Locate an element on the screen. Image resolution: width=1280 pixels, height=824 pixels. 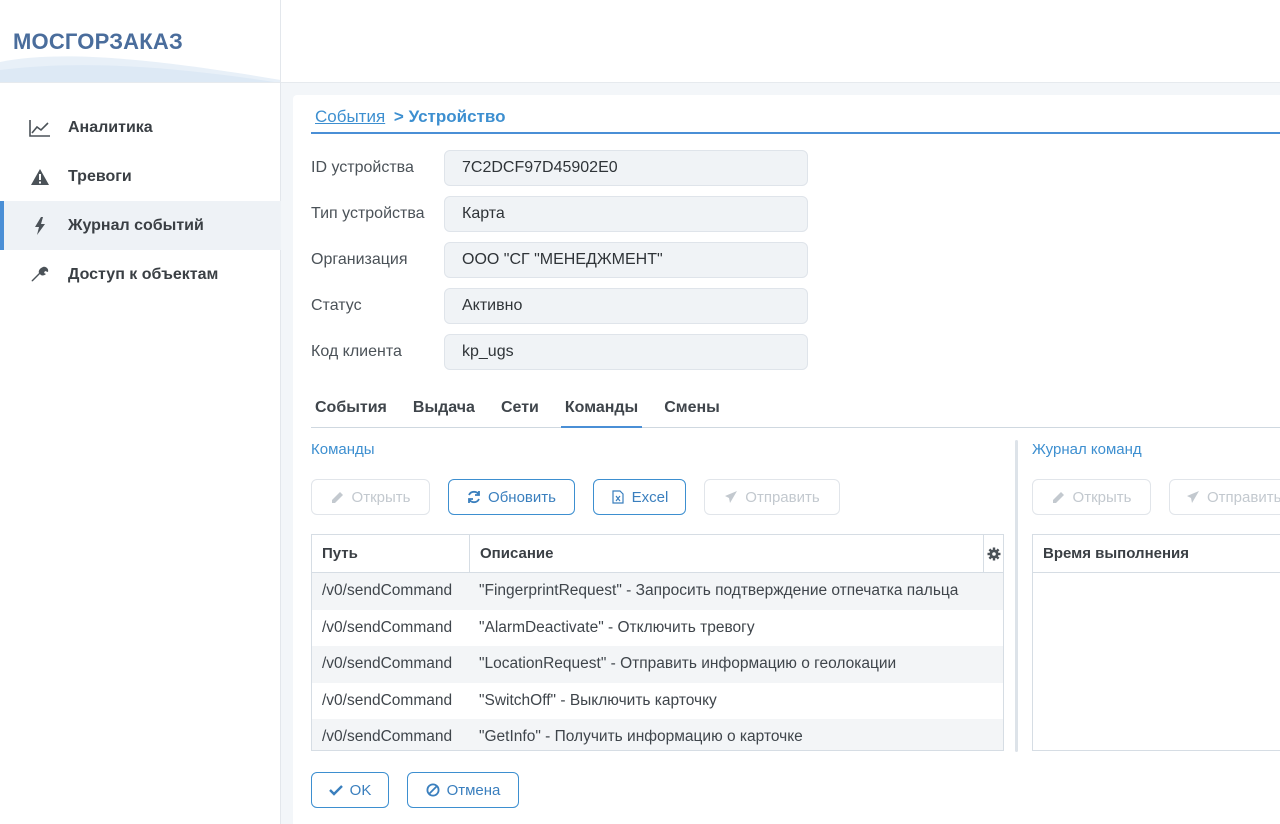
ok-button: OK is located at coordinates (350, 790).